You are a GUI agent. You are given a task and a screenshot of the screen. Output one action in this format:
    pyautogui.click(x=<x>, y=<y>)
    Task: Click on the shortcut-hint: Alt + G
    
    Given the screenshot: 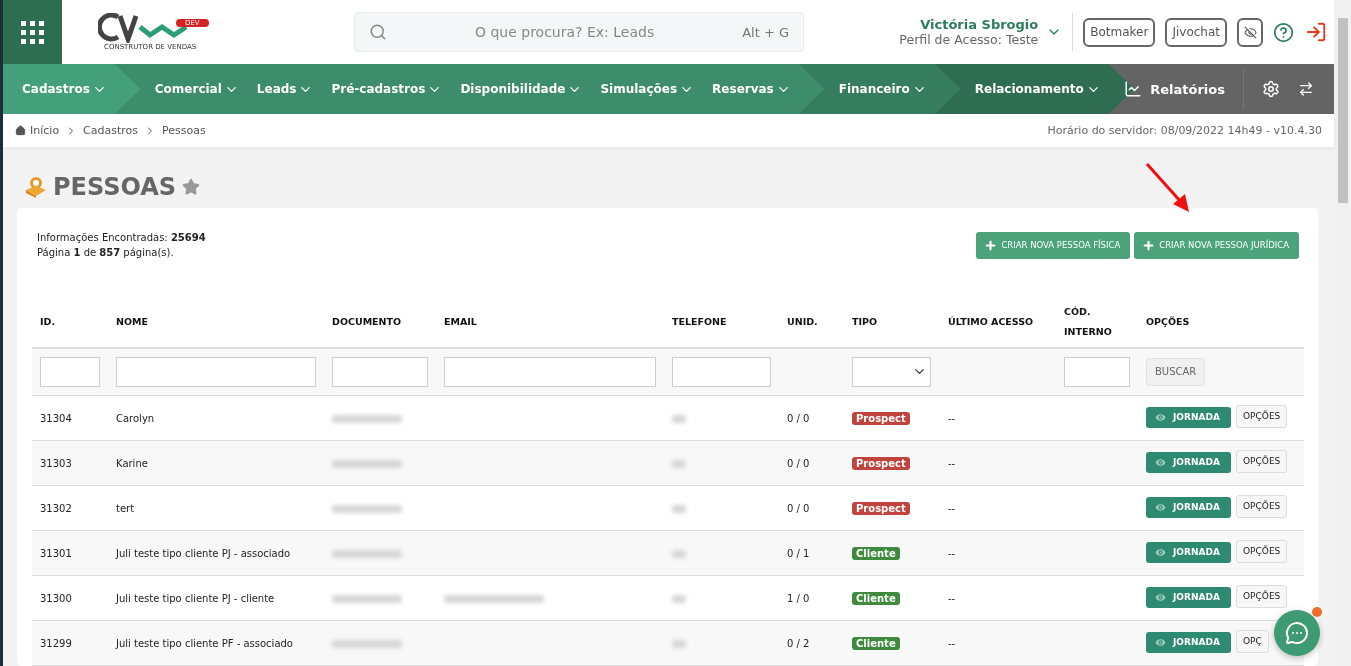 What is the action you would take?
    pyautogui.click(x=765, y=32)
    